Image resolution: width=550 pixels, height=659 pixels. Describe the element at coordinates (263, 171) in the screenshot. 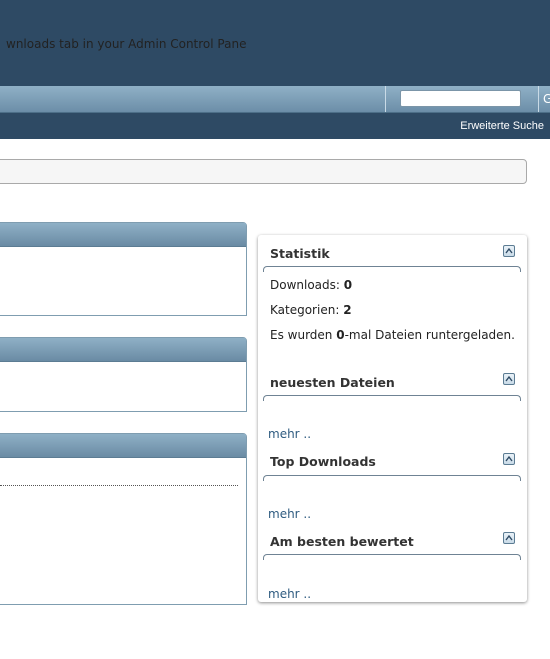

I see `breadcrumb` at that location.